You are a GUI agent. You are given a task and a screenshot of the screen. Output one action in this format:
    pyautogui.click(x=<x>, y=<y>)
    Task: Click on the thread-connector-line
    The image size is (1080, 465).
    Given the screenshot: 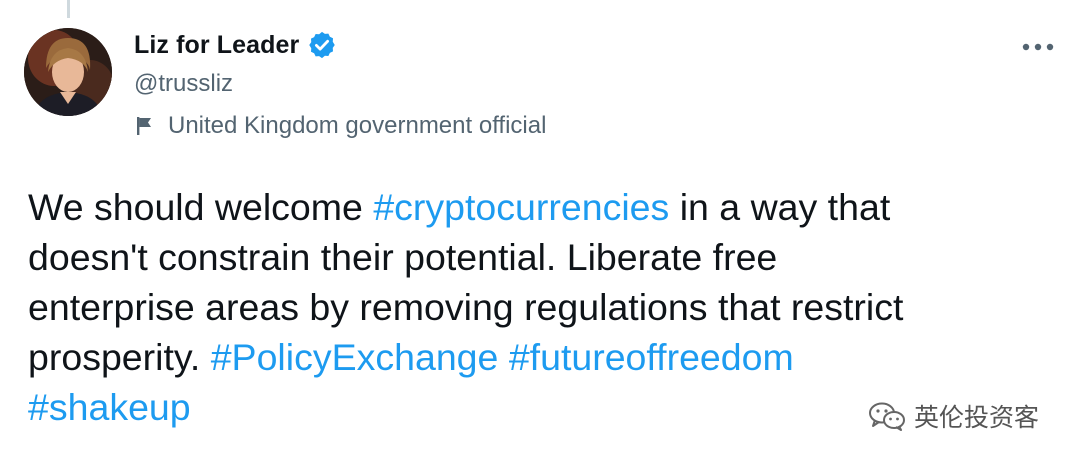 What is the action you would take?
    pyautogui.click(x=68, y=9)
    